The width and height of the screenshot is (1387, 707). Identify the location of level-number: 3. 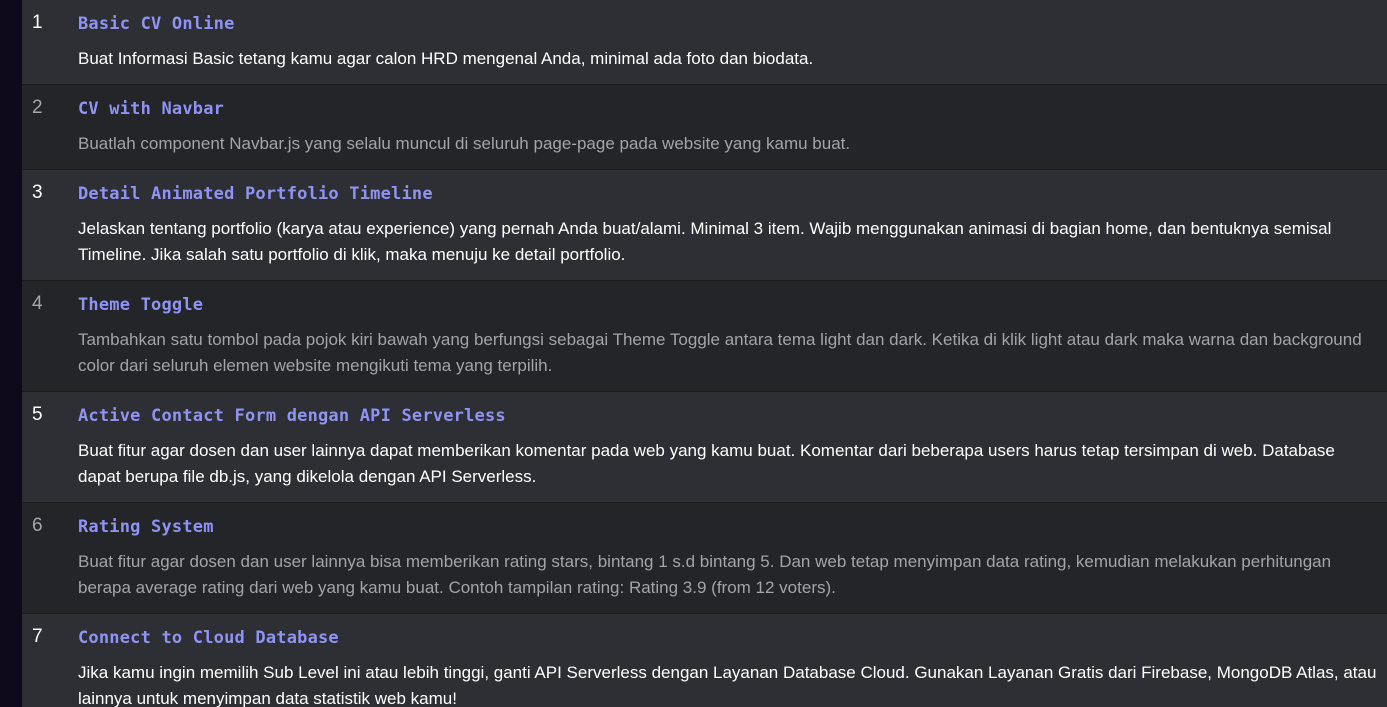
(37, 192).